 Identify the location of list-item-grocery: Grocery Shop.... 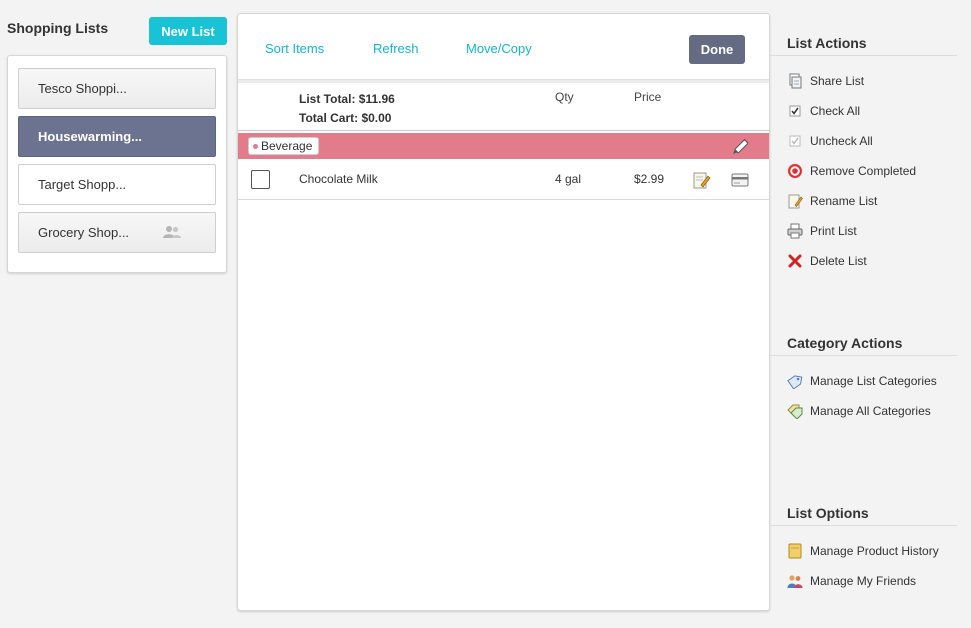
(117, 232).